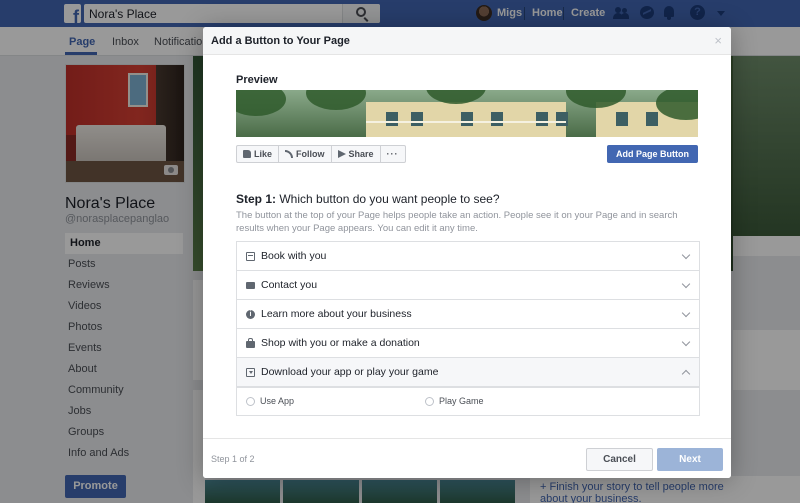 The height and width of the screenshot is (503, 800). I want to click on use-app-label: Use App, so click(277, 401).